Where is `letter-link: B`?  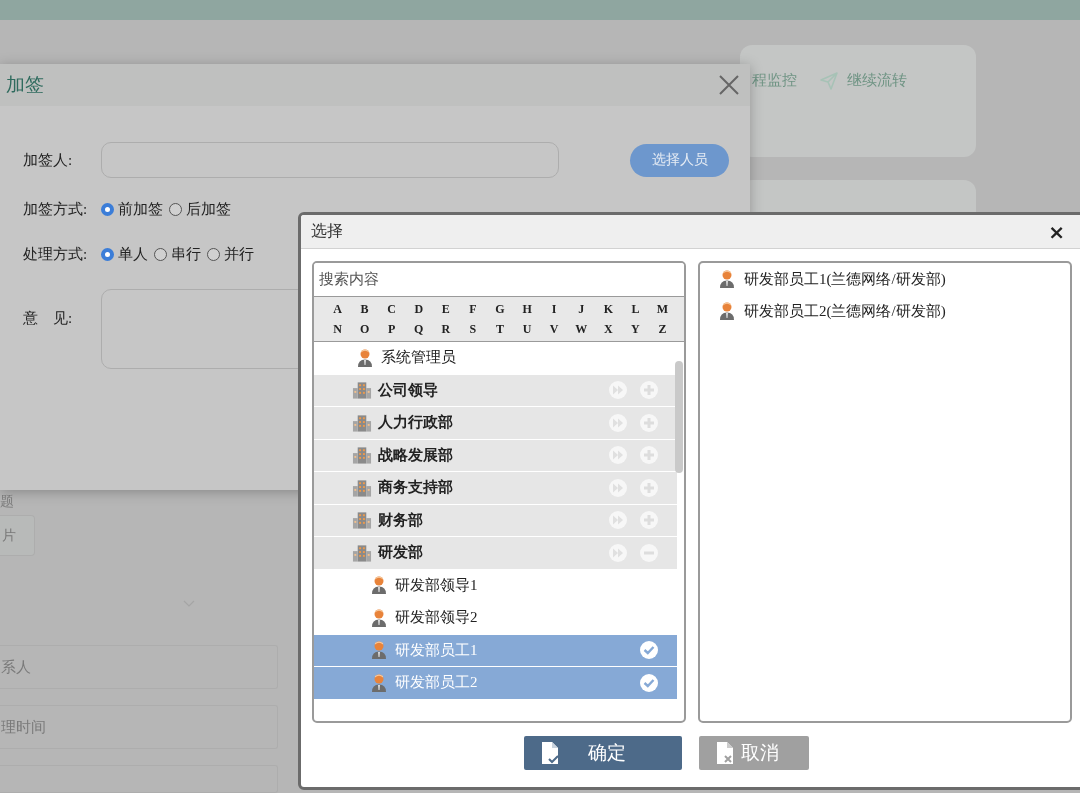 letter-link: B is located at coordinates (365, 309).